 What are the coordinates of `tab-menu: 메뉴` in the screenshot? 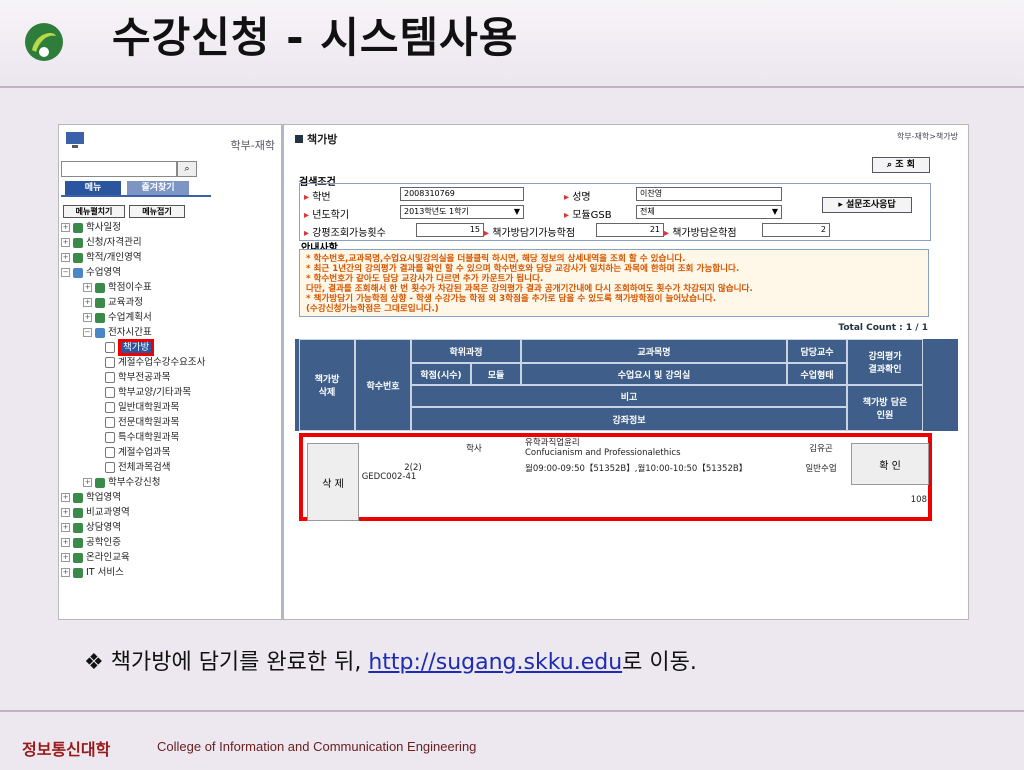 It's located at (93, 188).